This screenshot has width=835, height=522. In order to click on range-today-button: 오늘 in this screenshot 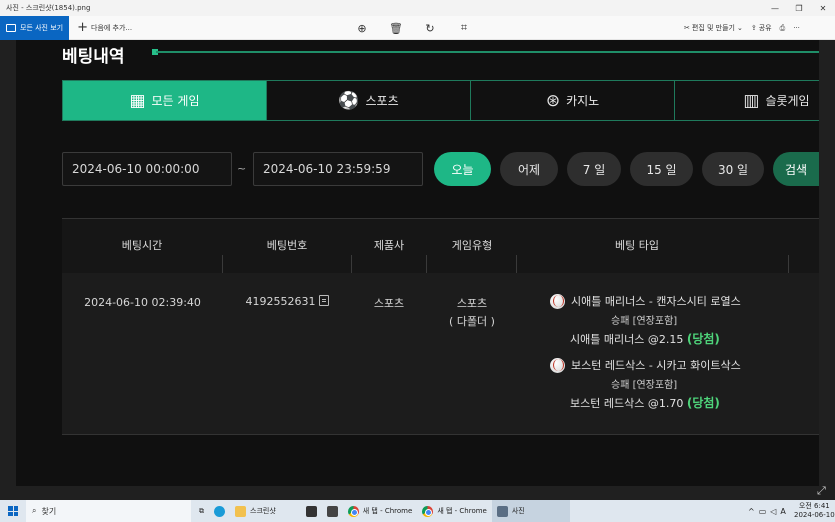, I will do `click(462, 169)`.